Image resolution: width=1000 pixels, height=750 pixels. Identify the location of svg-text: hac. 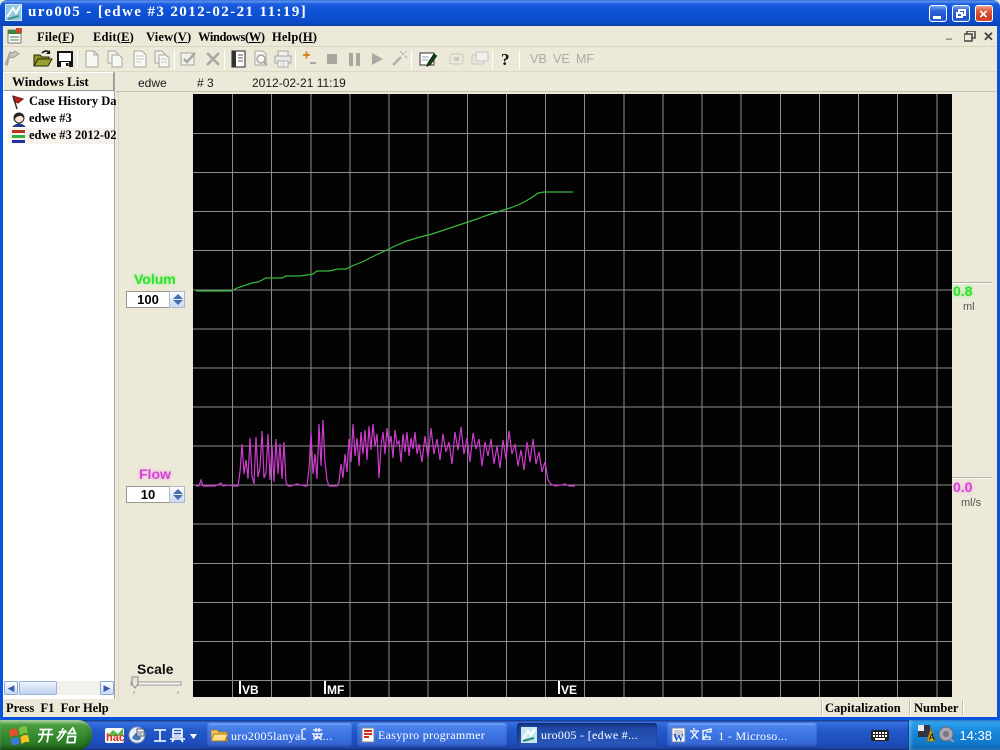
(115, 738).